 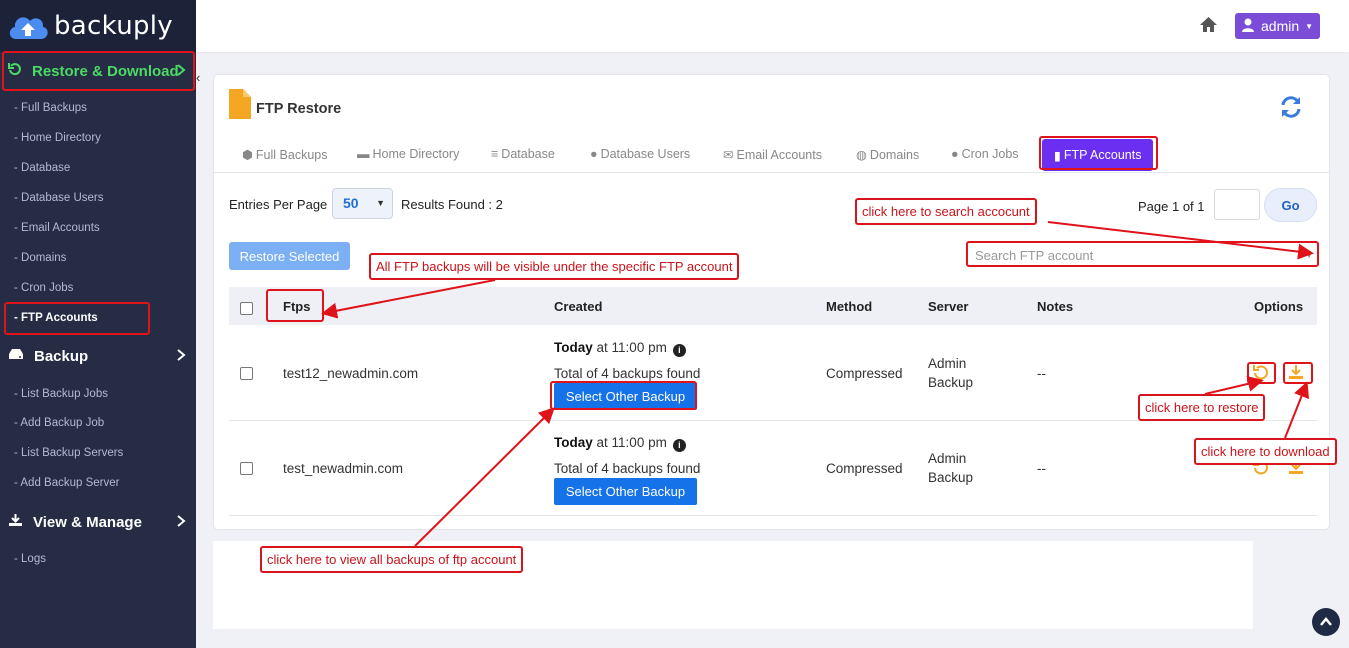 I want to click on ftp-account-name: test_newadmin.com, so click(x=343, y=468).